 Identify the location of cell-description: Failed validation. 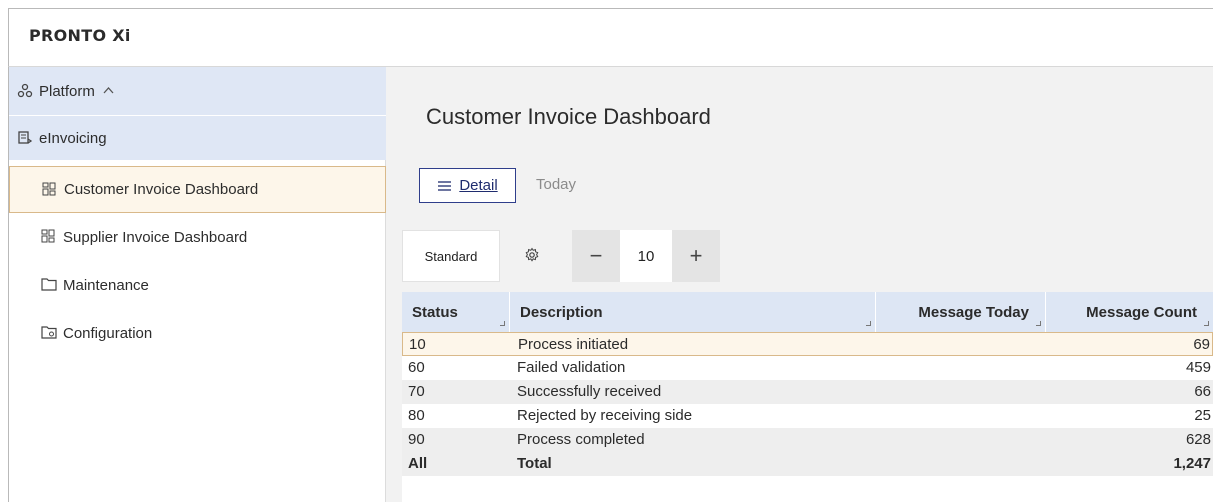
(571, 367).